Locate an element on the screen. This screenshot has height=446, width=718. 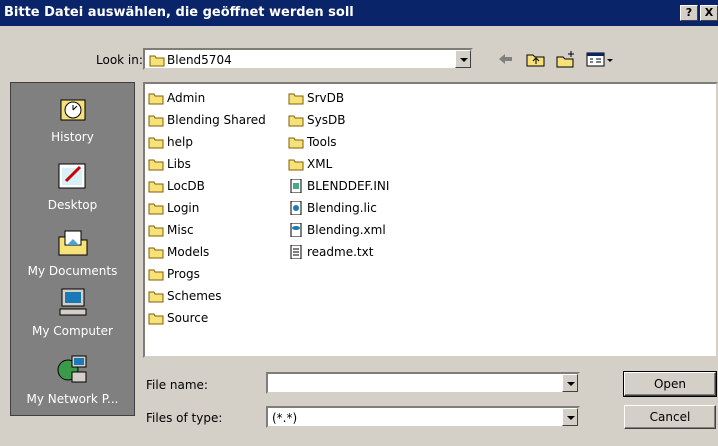
list-item: Progs is located at coordinates (207, 274).